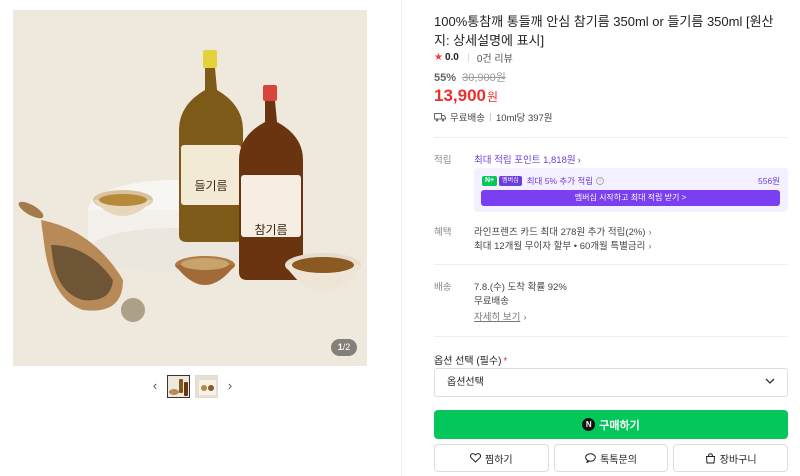  What do you see at coordinates (710, 457) in the screenshot?
I see `cart-icon` at bounding box center [710, 457].